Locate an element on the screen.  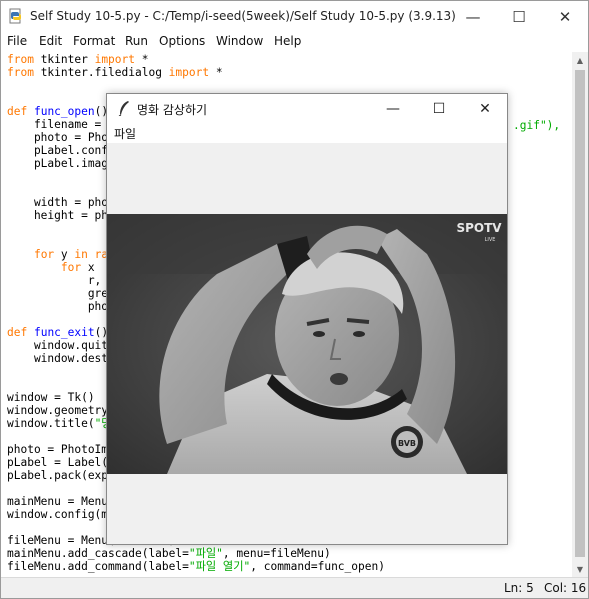
code-line: photo = Phot is located at coordinates (61, 137).